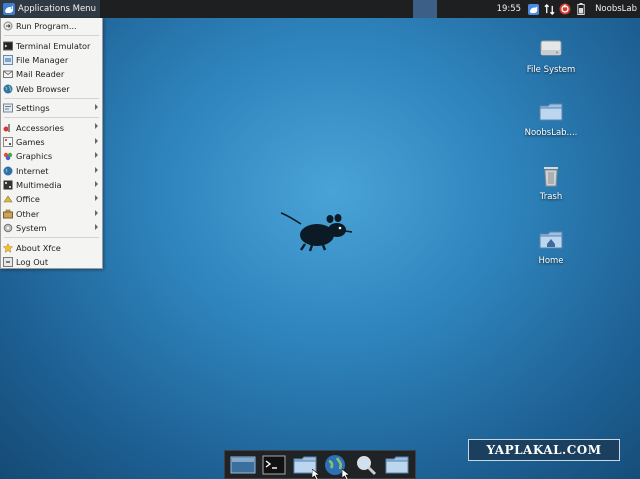 The width and height of the screenshot is (640, 479). Describe the element at coordinates (28, 199) in the screenshot. I see `menu-item-label: Office` at that location.